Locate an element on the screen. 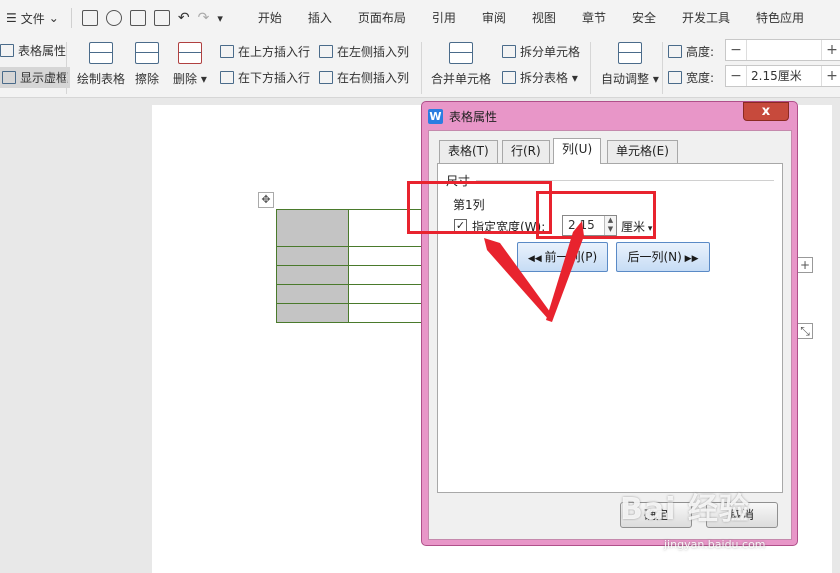 This screenshot has height=573, width=840. width-value: 2.15厘米 is located at coordinates (784, 76).